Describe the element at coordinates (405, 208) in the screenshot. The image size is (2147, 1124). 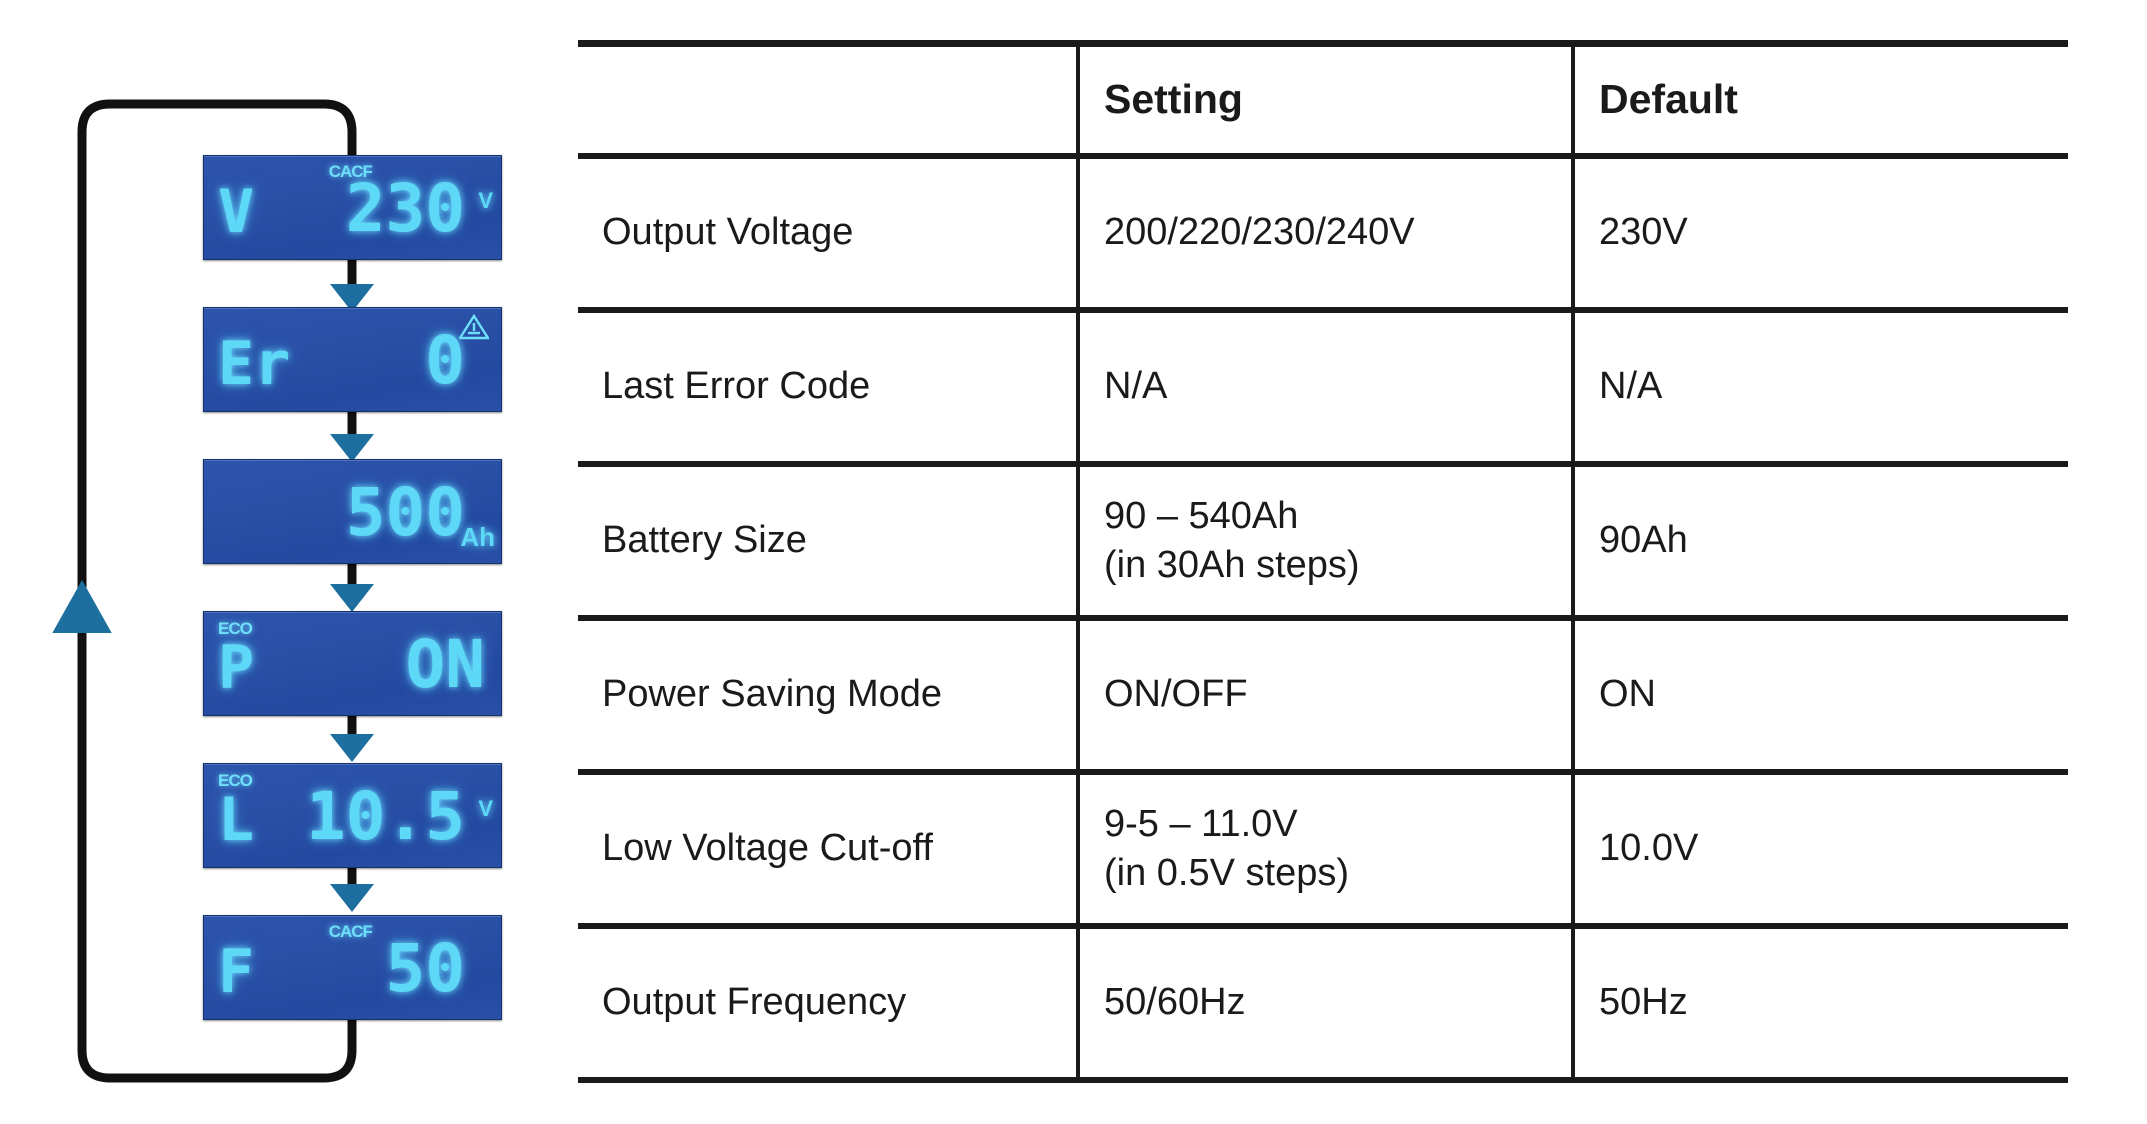
I see `lcd-value-output-voltage: 230` at that location.